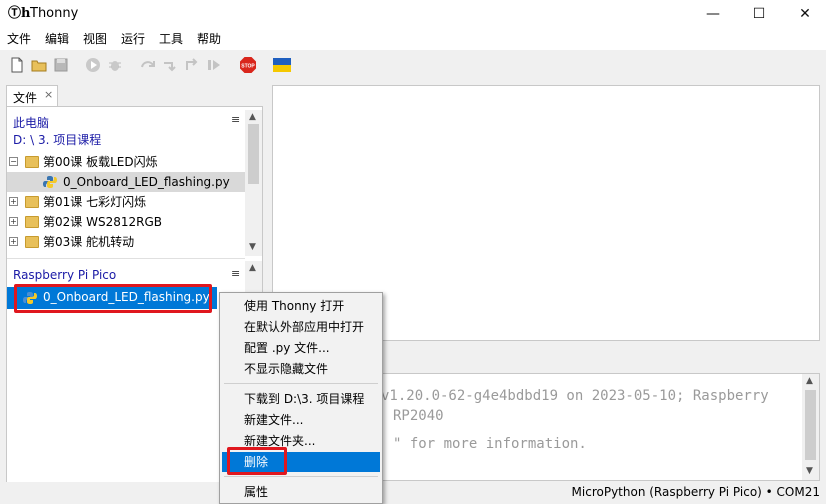  I want to click on thonny-app-icon: Ⓣh, so click(19, 13).